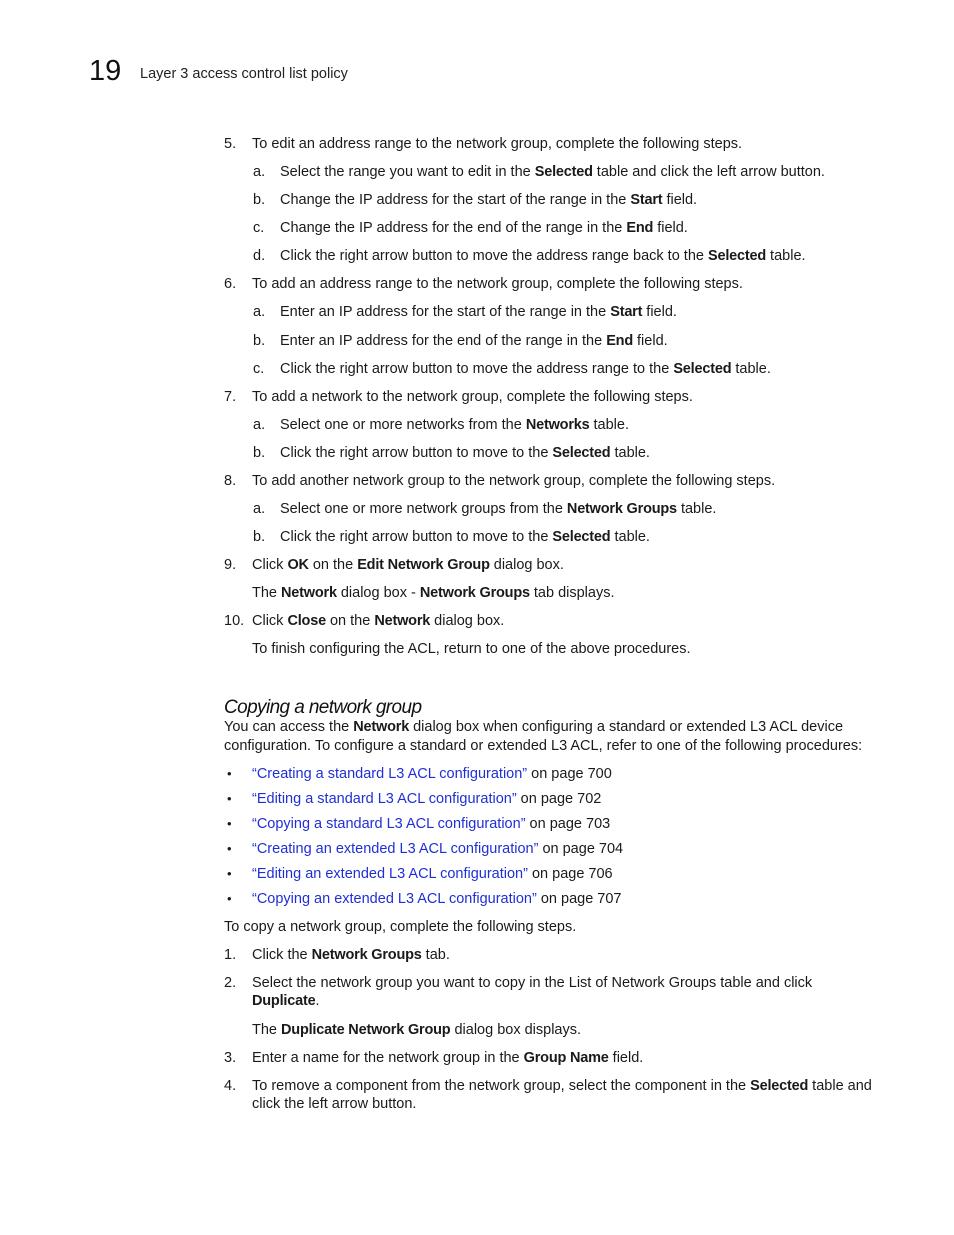  What do you see at coordinates (572, 593) in the screenshot?
I see `text-run: tab displays.` at bounding box center [572, 593].